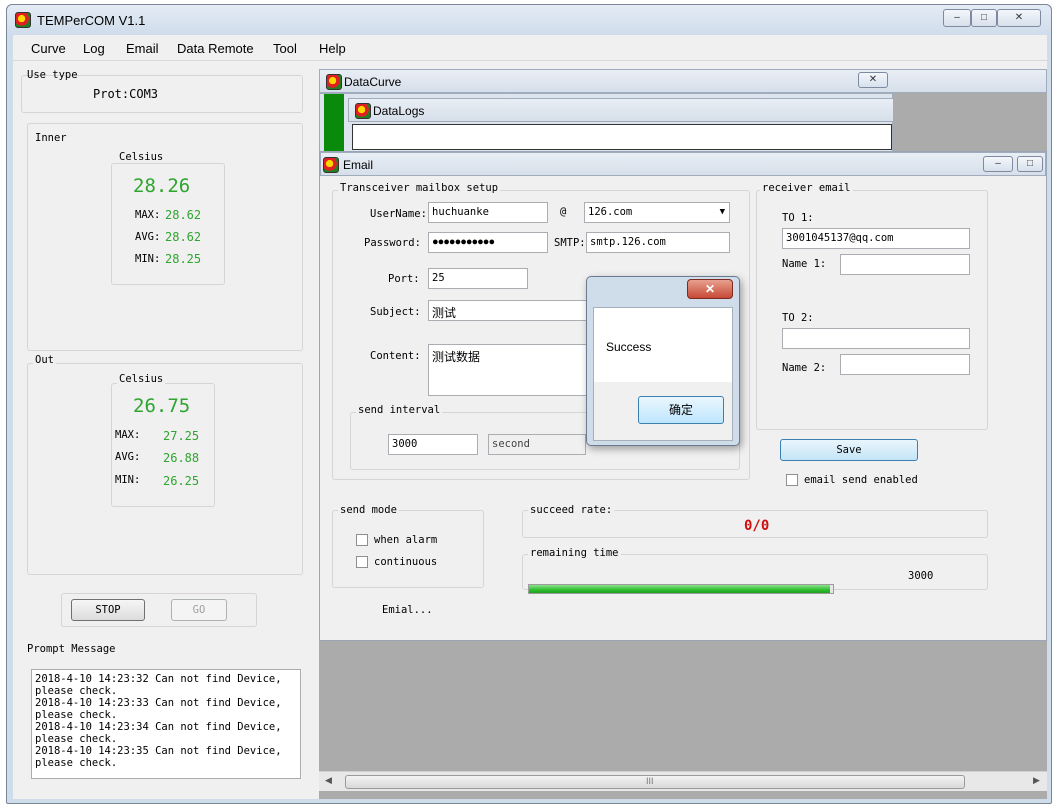 This screenshot has height=812, width=1058. I want to click on datacurve-icon, so click(334, 82).